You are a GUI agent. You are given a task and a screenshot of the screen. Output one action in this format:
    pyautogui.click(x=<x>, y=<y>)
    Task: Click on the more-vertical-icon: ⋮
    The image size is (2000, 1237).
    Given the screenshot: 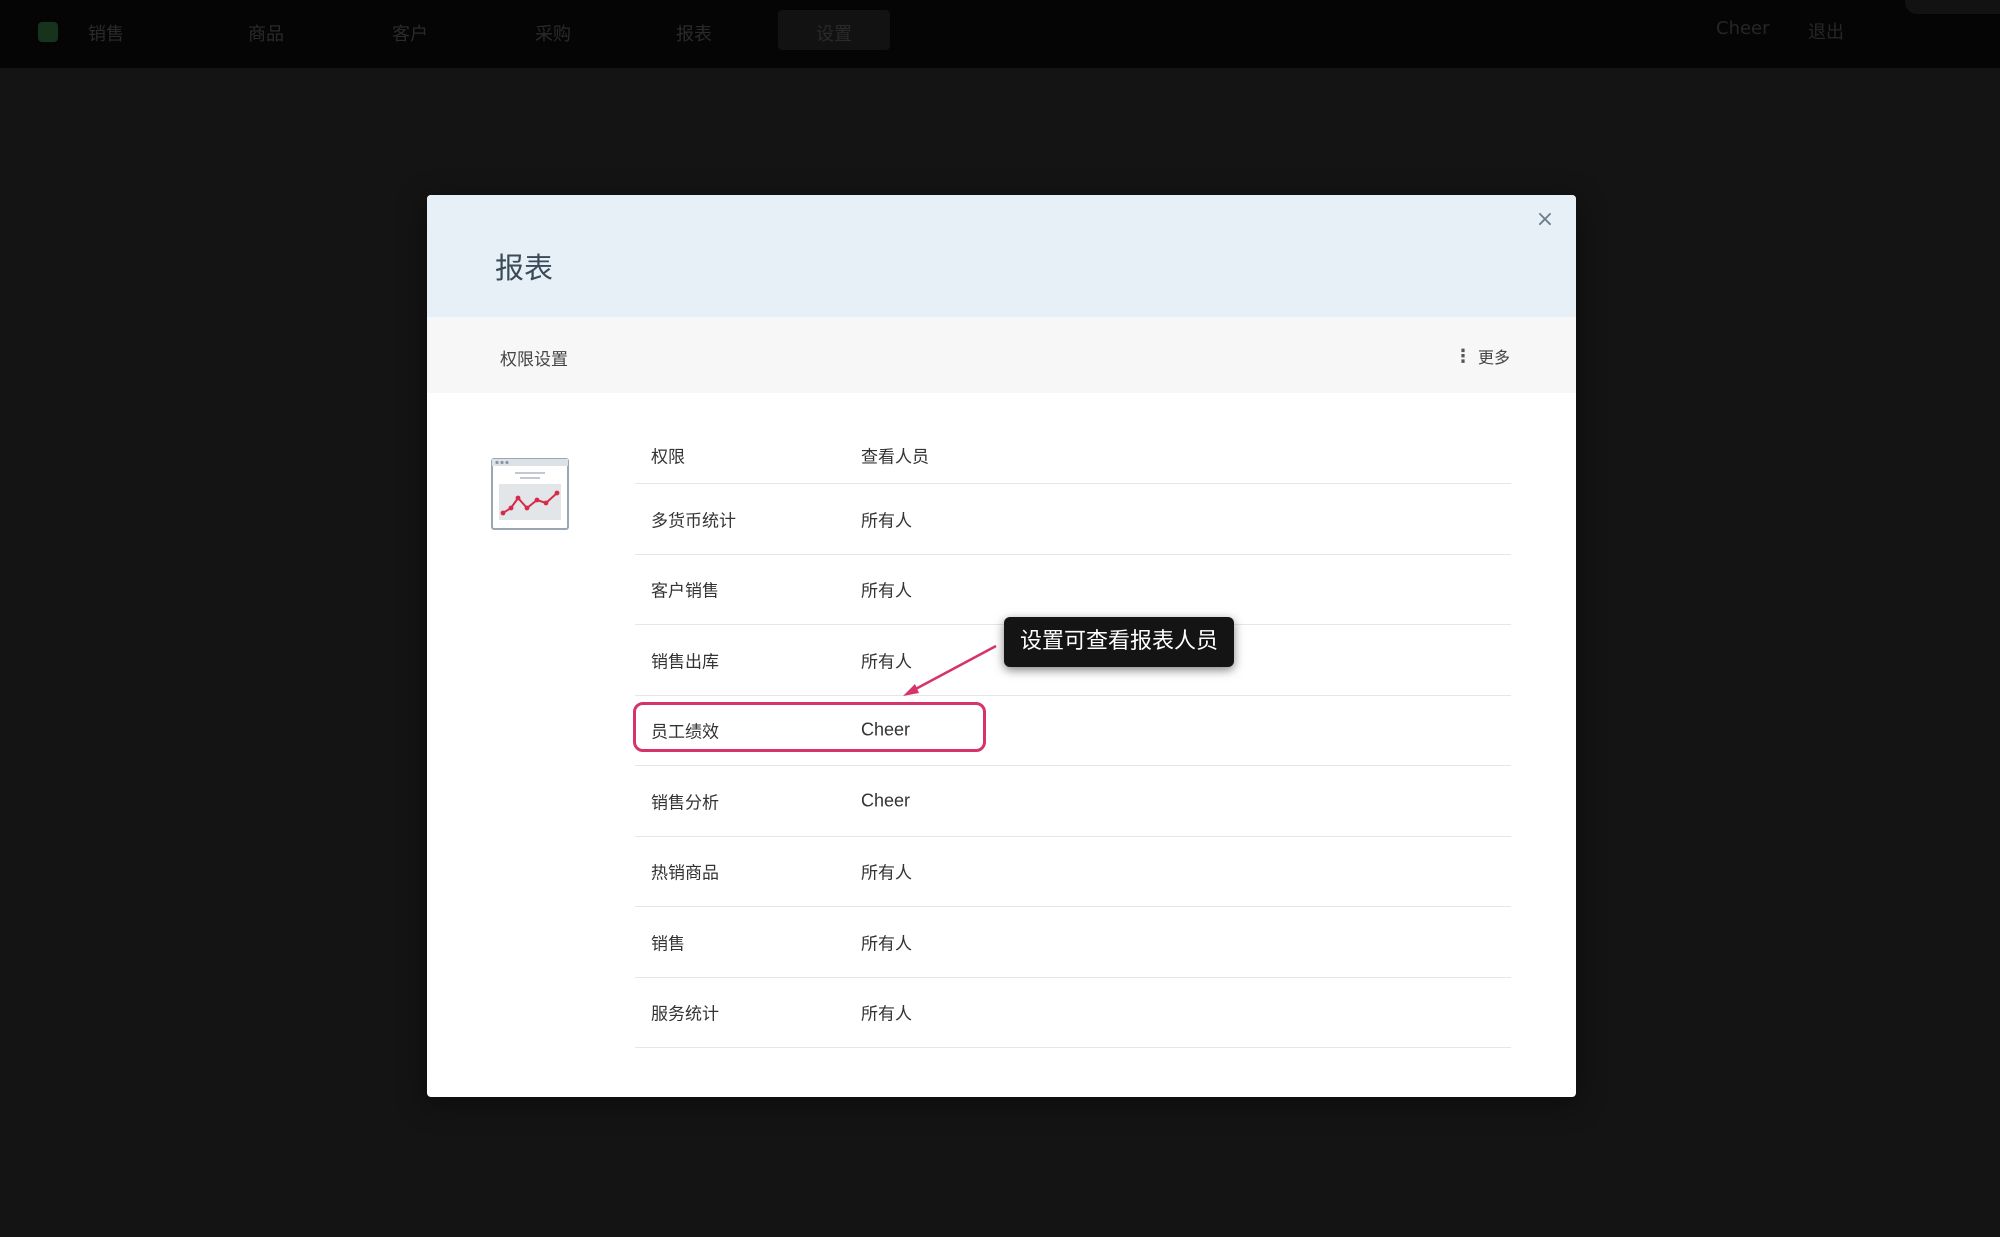 What is the action you would take?
    pyautogui.click(x=1462, y=356)
    